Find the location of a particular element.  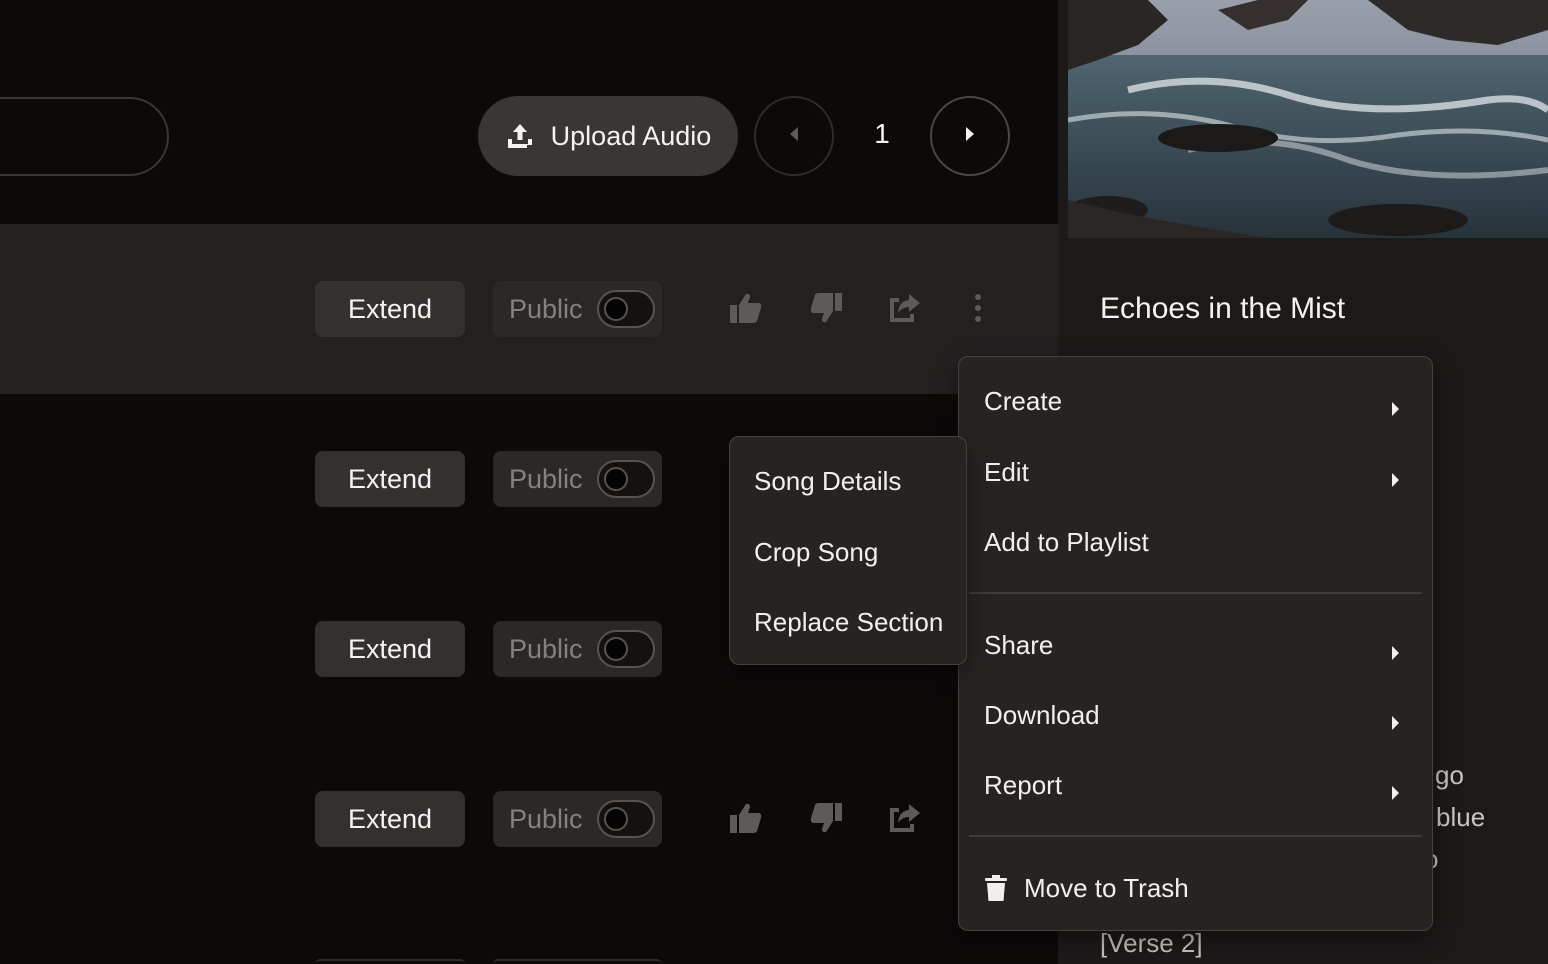

next-page-button is located at coordinates (970, 136).